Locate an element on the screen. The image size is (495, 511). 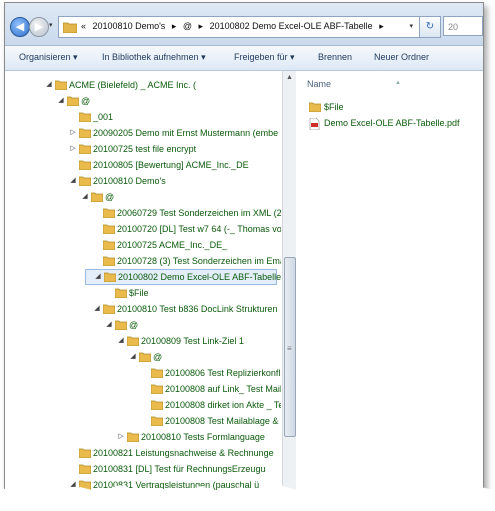
recent-pages-dropdown: ▾ is located at coordinates (51, 25).